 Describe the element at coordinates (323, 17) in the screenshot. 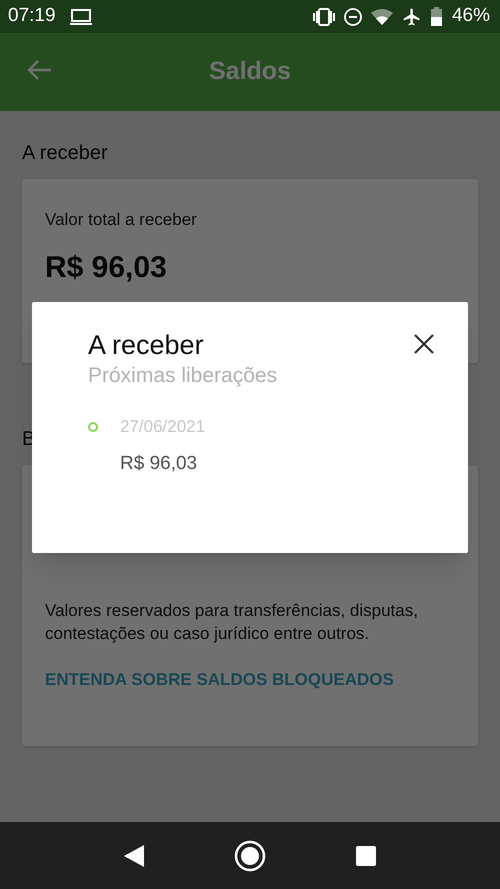

I see `vibrate-icon` at that location.